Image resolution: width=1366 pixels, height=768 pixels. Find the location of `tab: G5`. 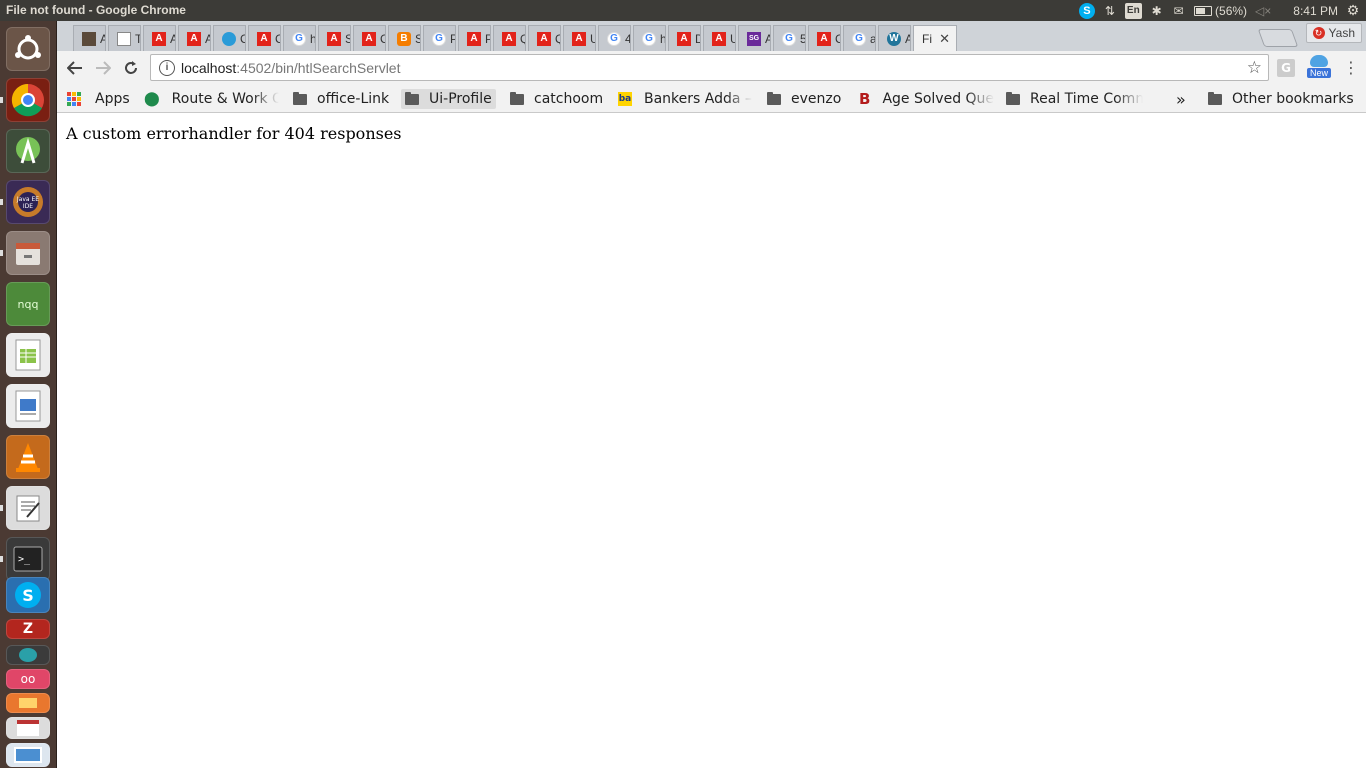

tab: G5 is located at coordinates (789, 38).